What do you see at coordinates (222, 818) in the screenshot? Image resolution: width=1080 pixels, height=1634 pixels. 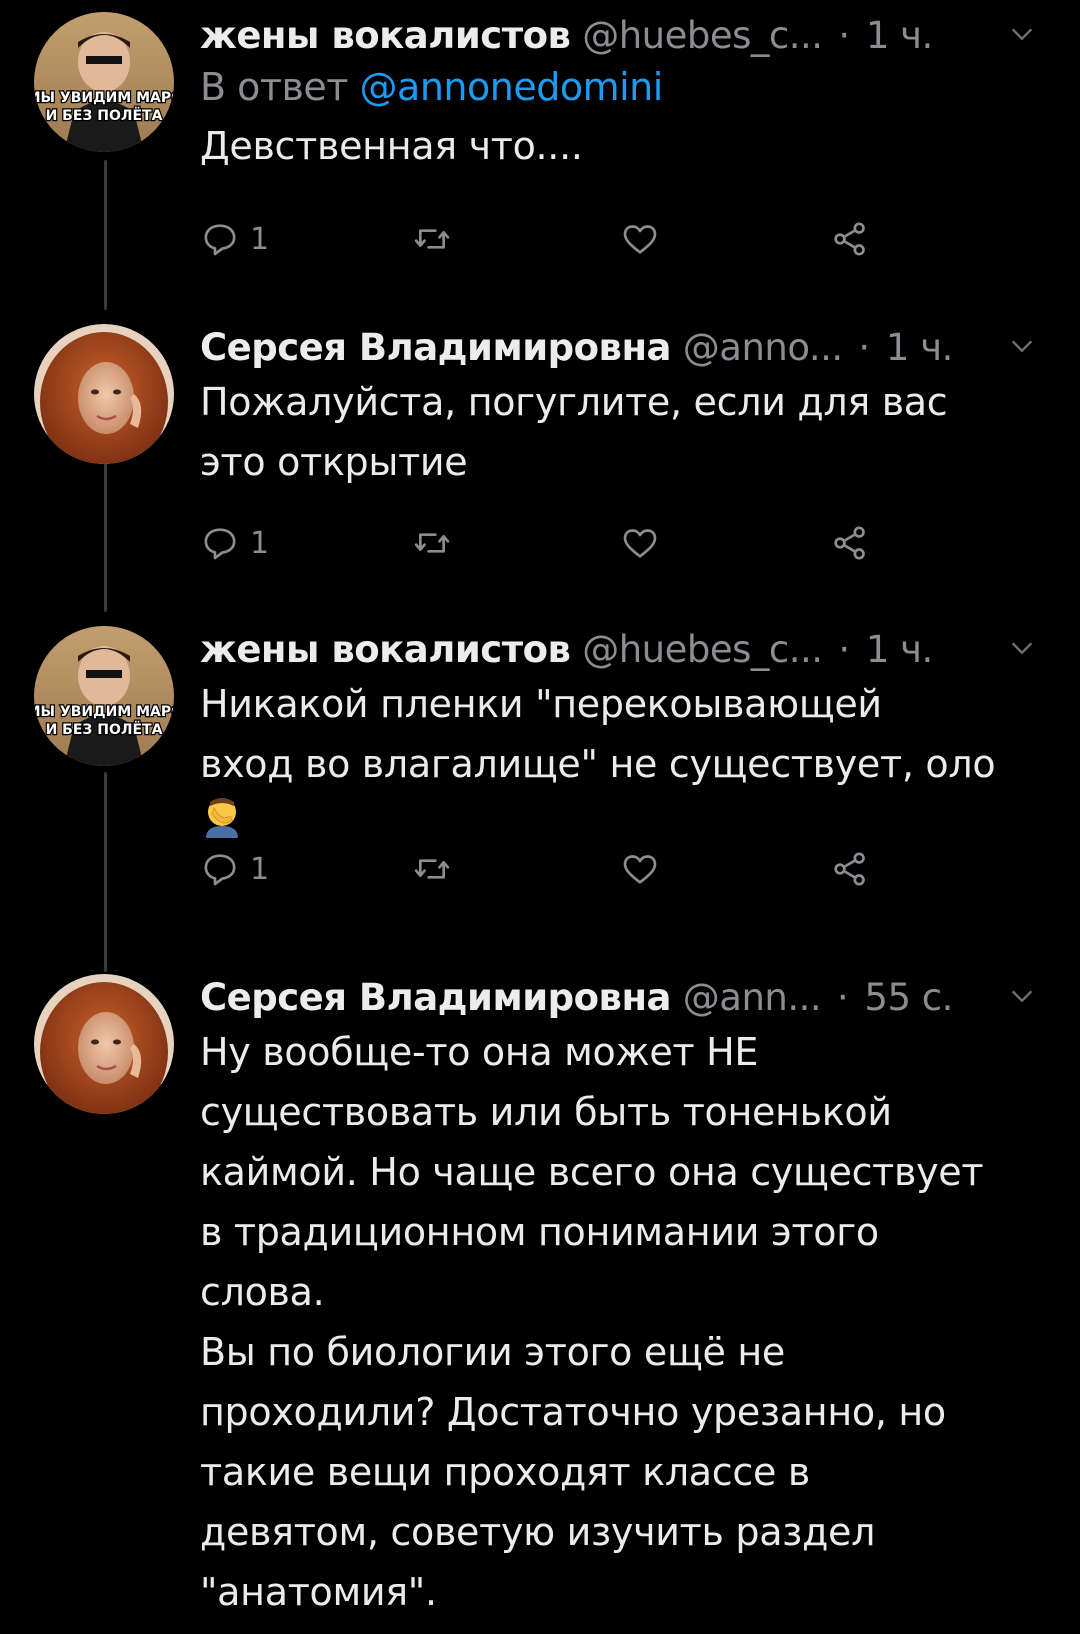 I see `facepalm-emoji` at bounding box center [222, 818].